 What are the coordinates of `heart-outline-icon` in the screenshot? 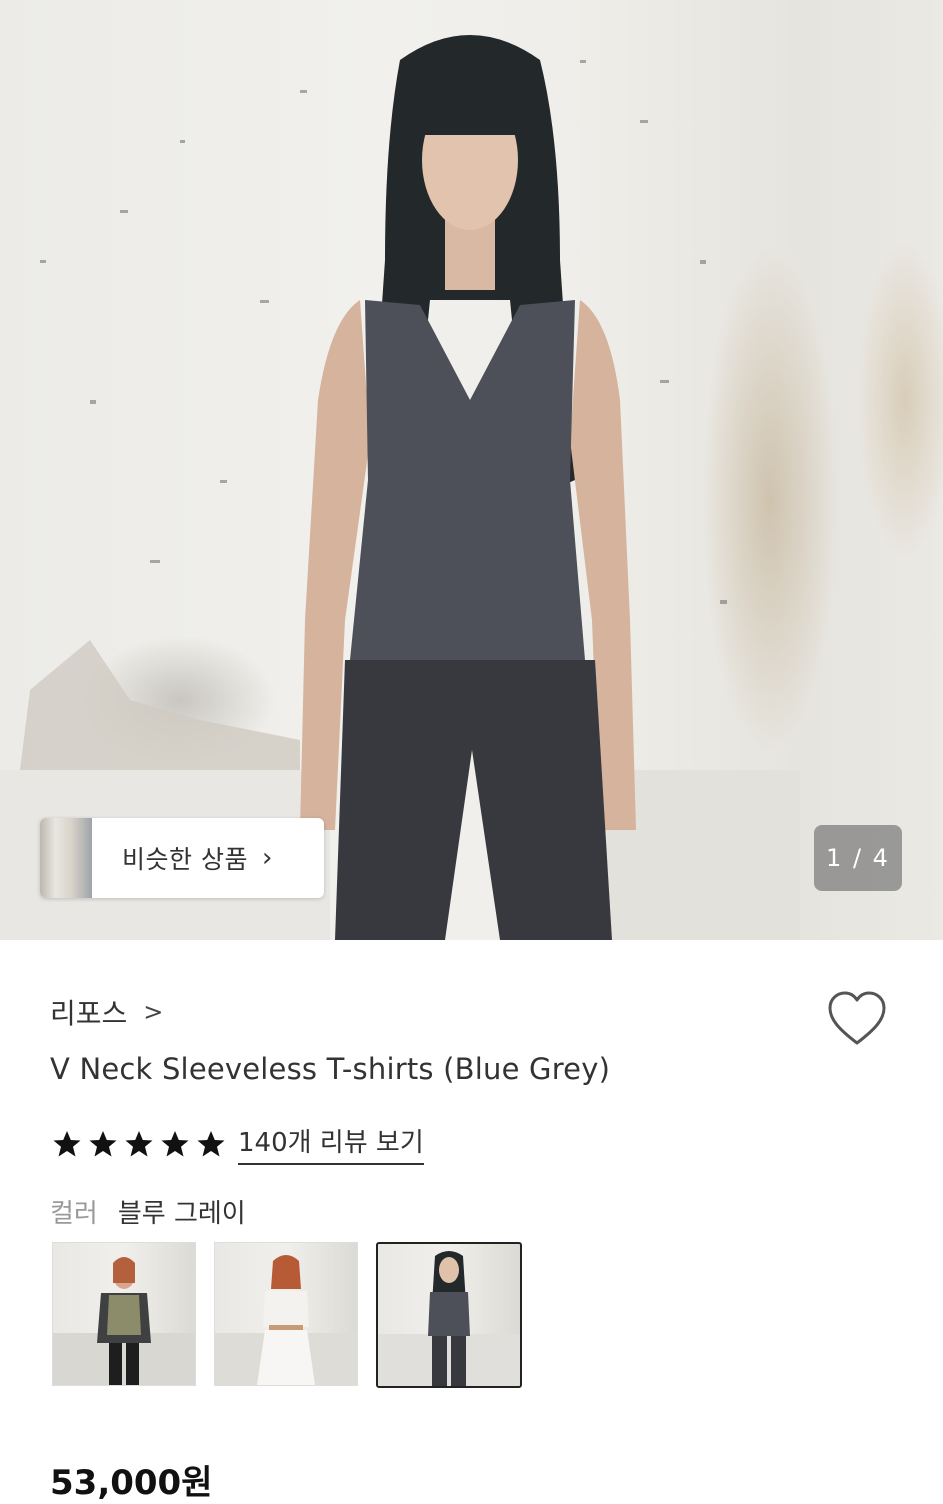 It's located at (857, 1019).